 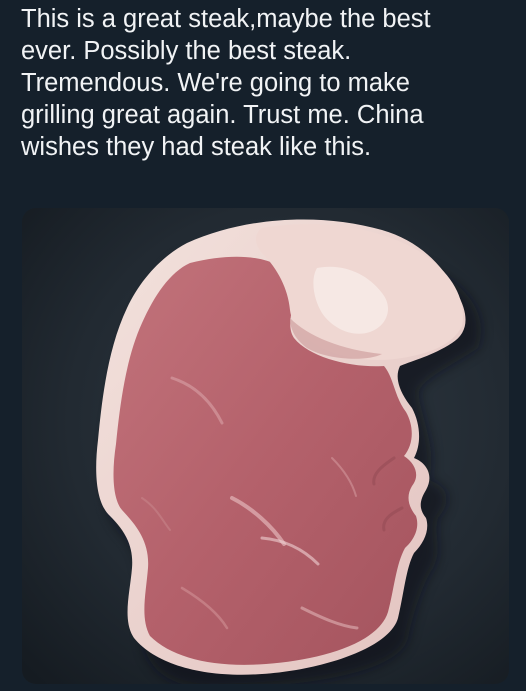 I want to click on caption-line-3: Tremendous. We're going to make, so click(x=215, y=83).